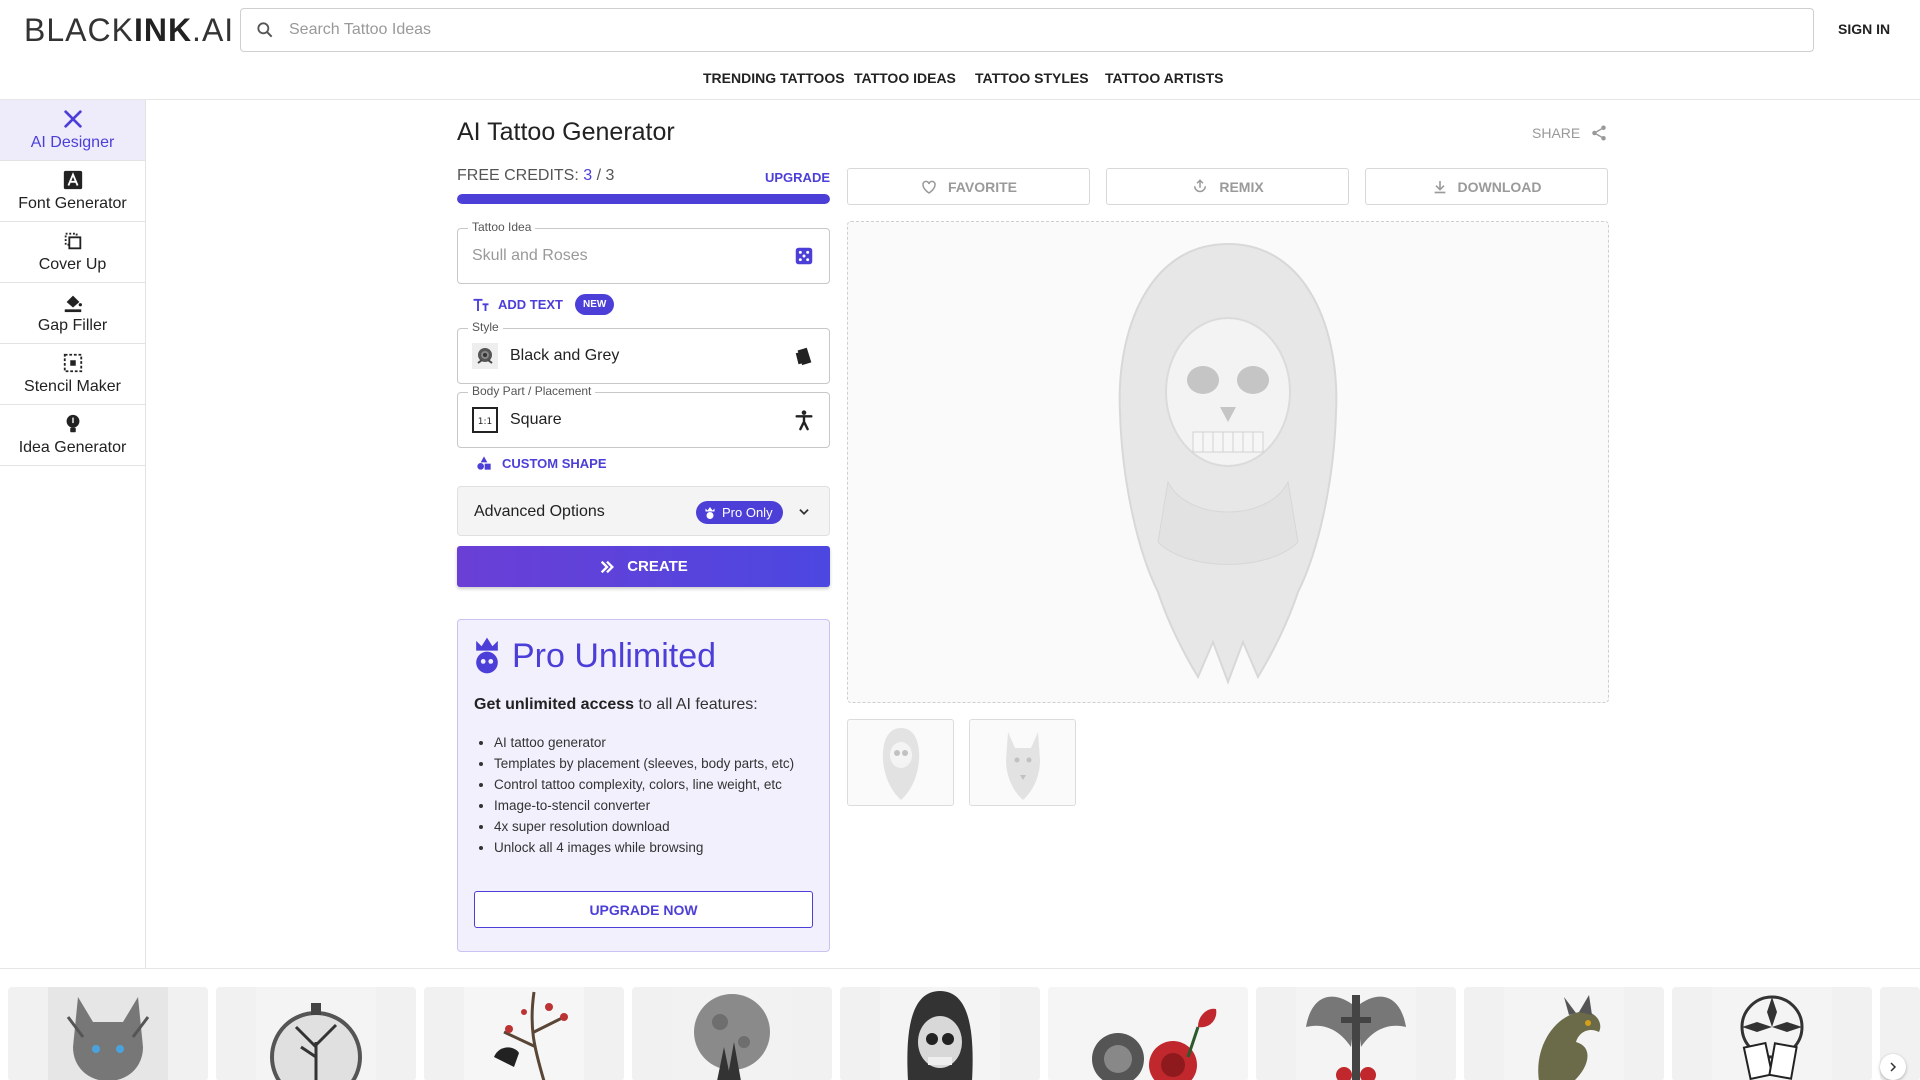 Image resolution: width=1920 pixels, height=1080 pixels. Describe the element at coordinates (72, 142) in the screenshot. I see `sidebar-item-label: AI Designer` at that location.